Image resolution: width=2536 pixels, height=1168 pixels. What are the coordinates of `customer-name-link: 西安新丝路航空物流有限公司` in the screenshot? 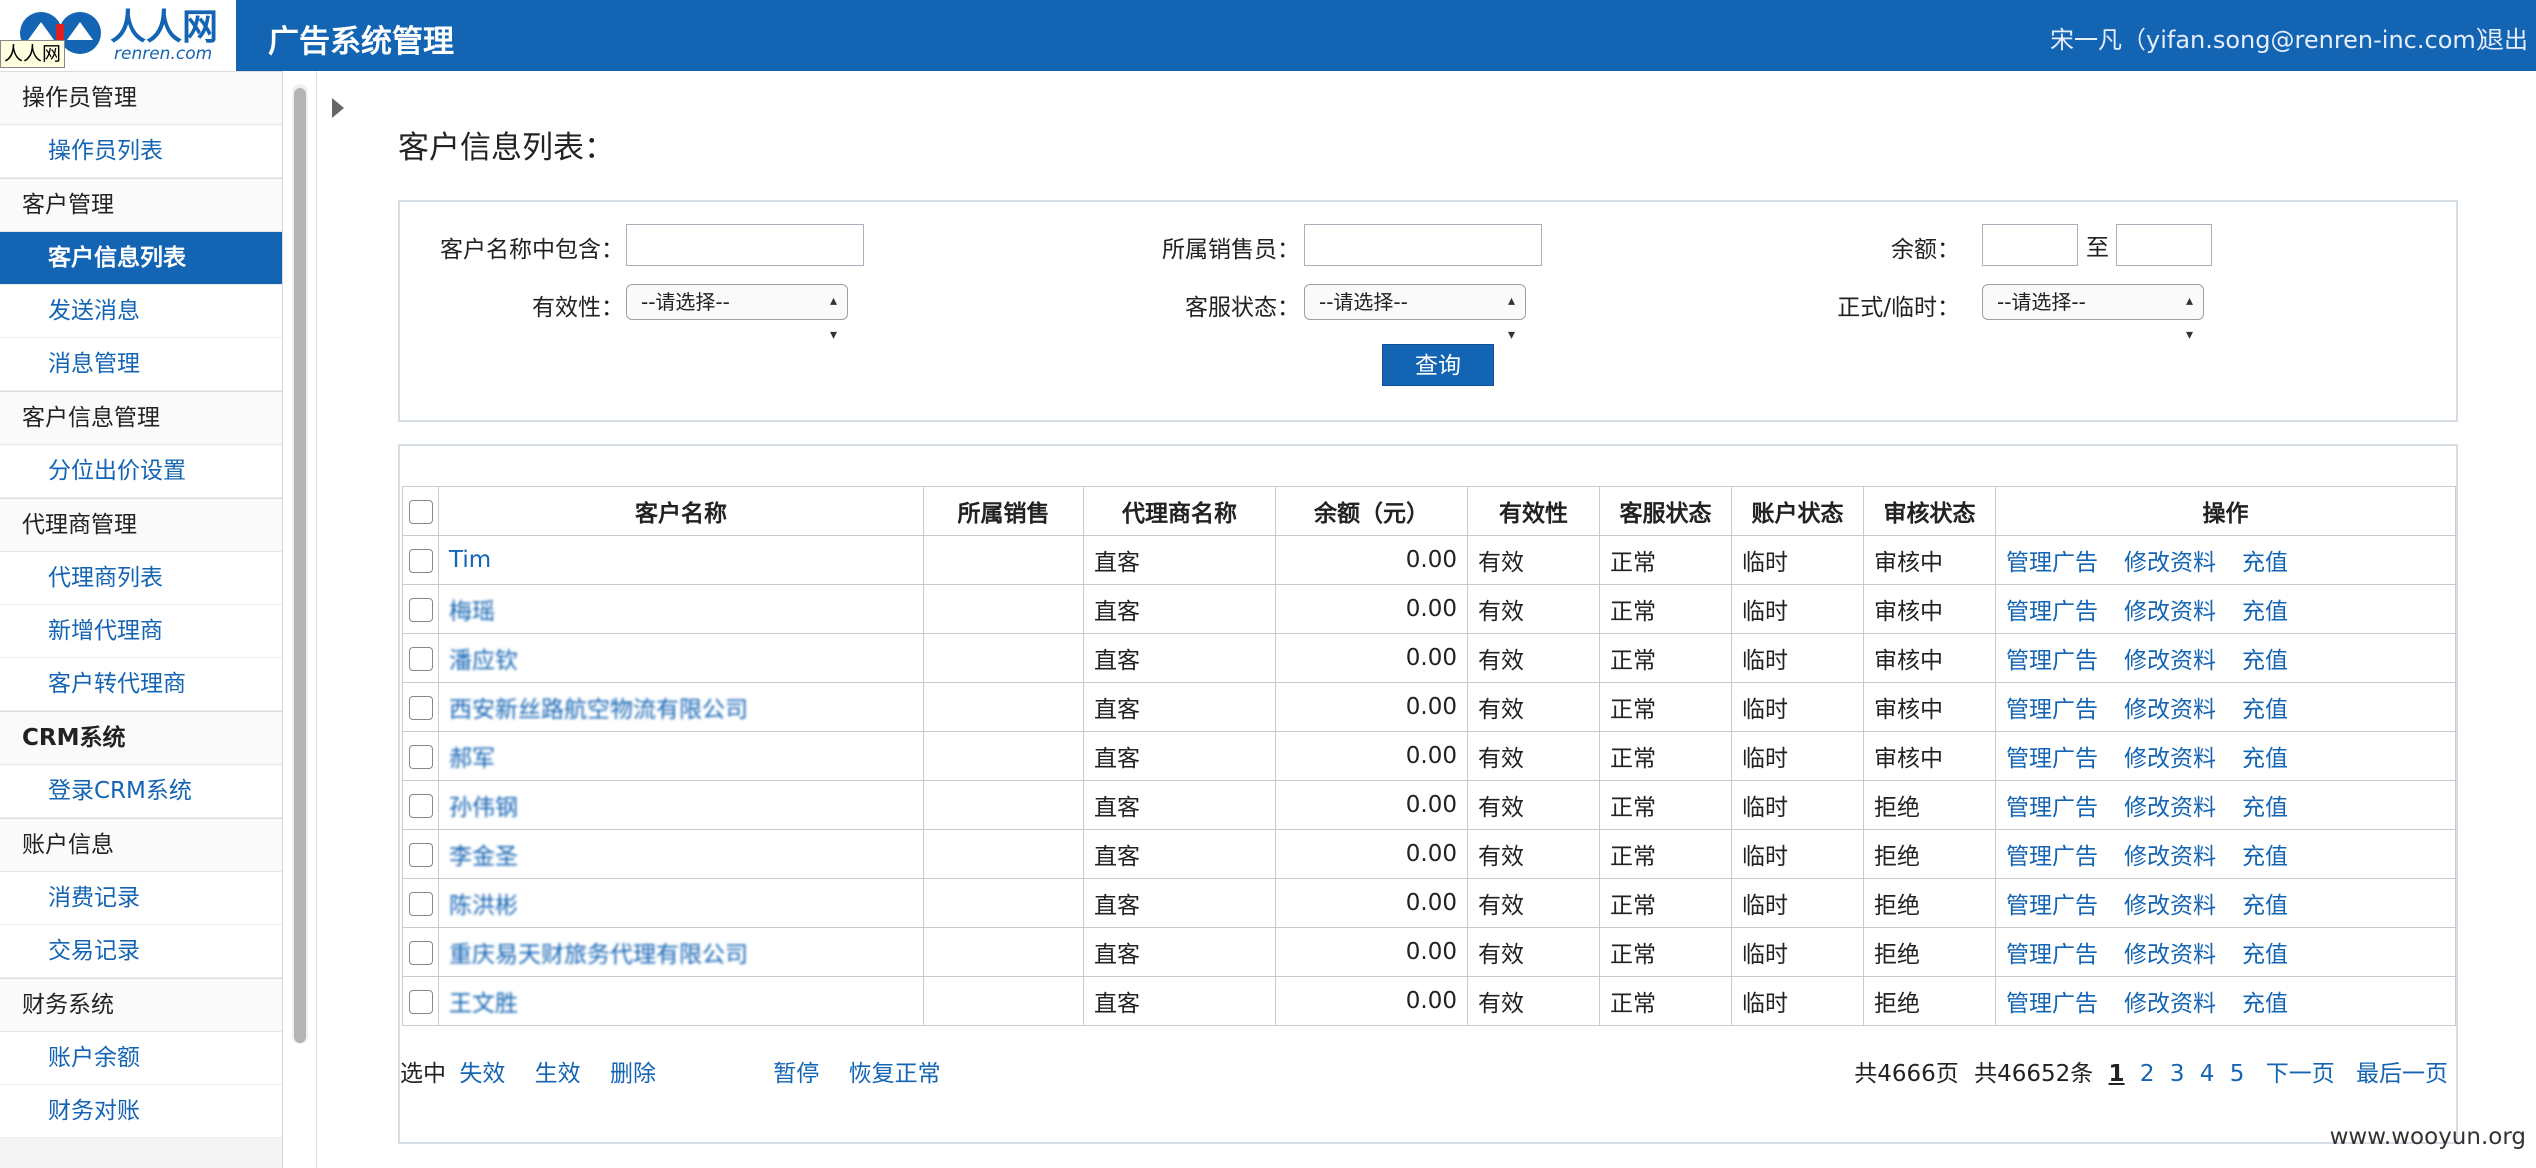 It's located at (598, 710).